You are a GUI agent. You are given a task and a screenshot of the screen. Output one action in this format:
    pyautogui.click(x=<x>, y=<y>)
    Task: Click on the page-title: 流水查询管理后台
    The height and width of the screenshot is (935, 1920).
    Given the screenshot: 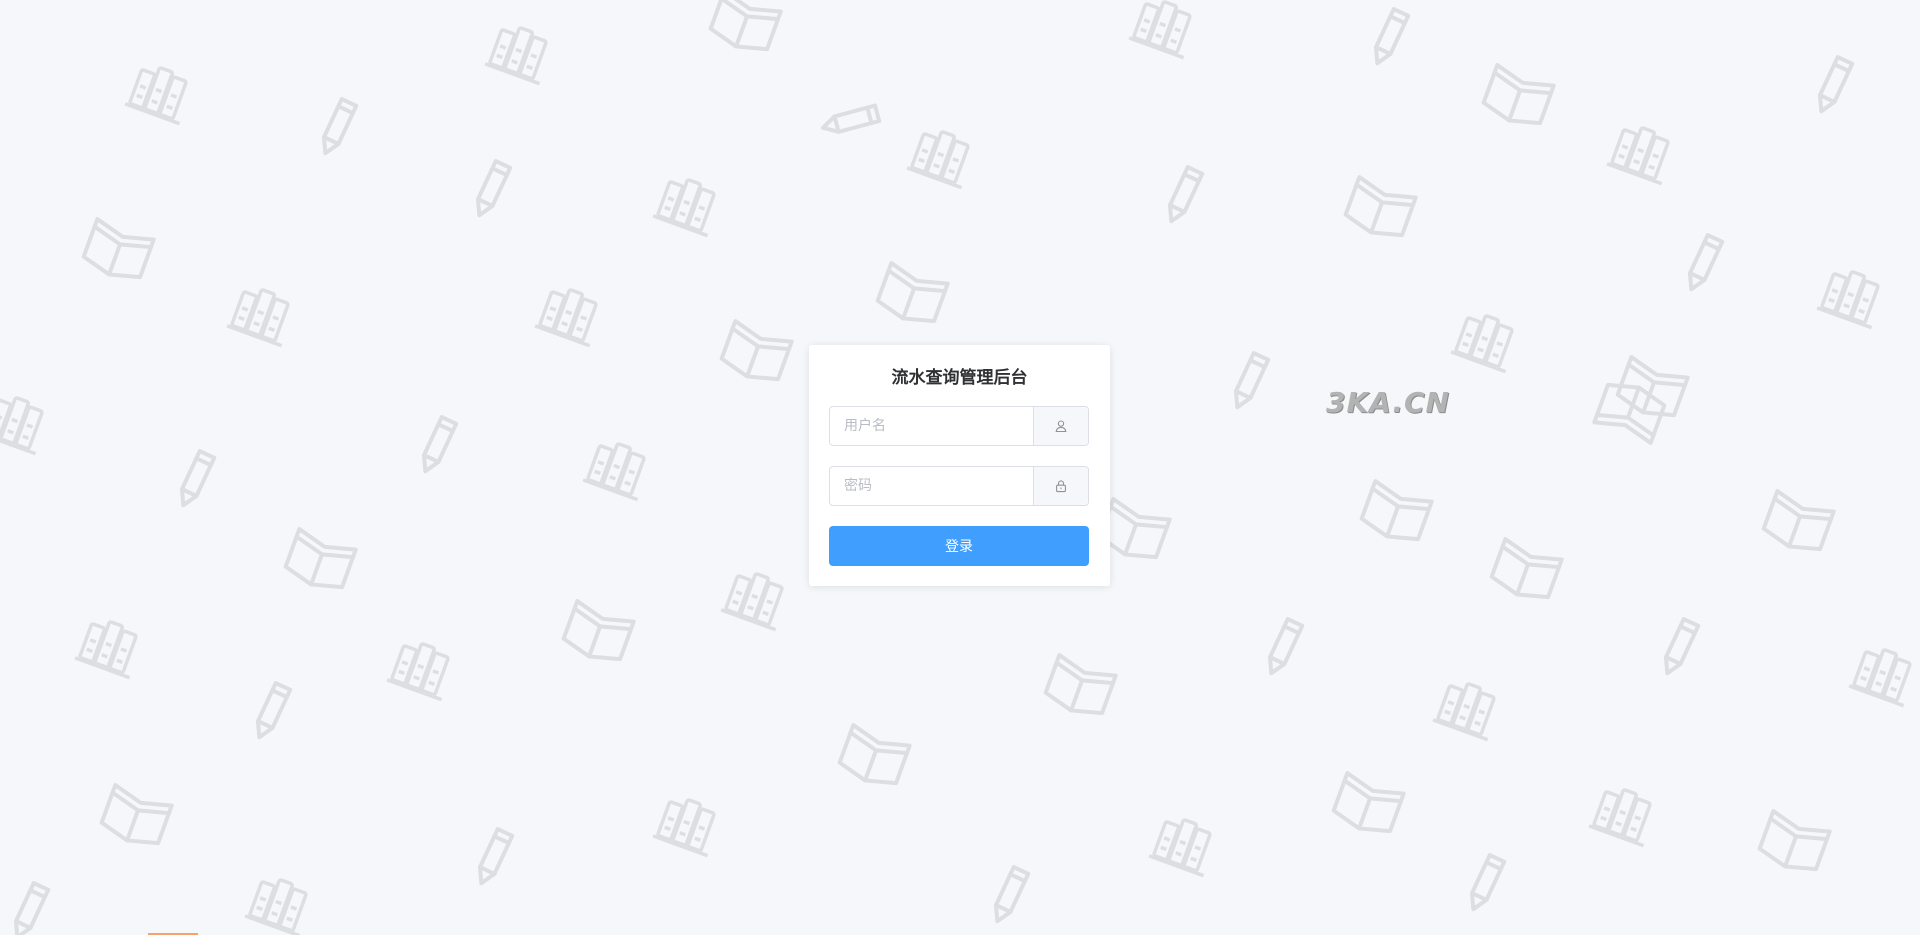 What is the action you would take?
    pyautogui.click(x=959, y=378)
    